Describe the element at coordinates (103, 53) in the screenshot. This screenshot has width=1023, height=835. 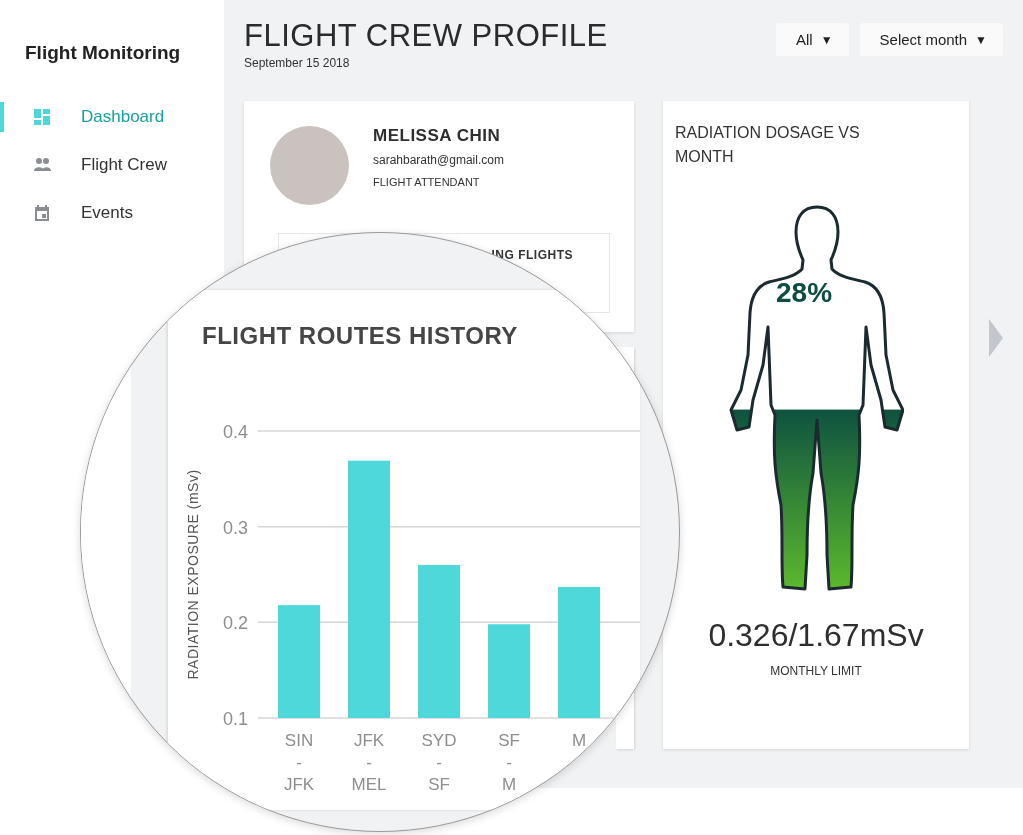
I see `app-title: Flight Monitoring` at that location.